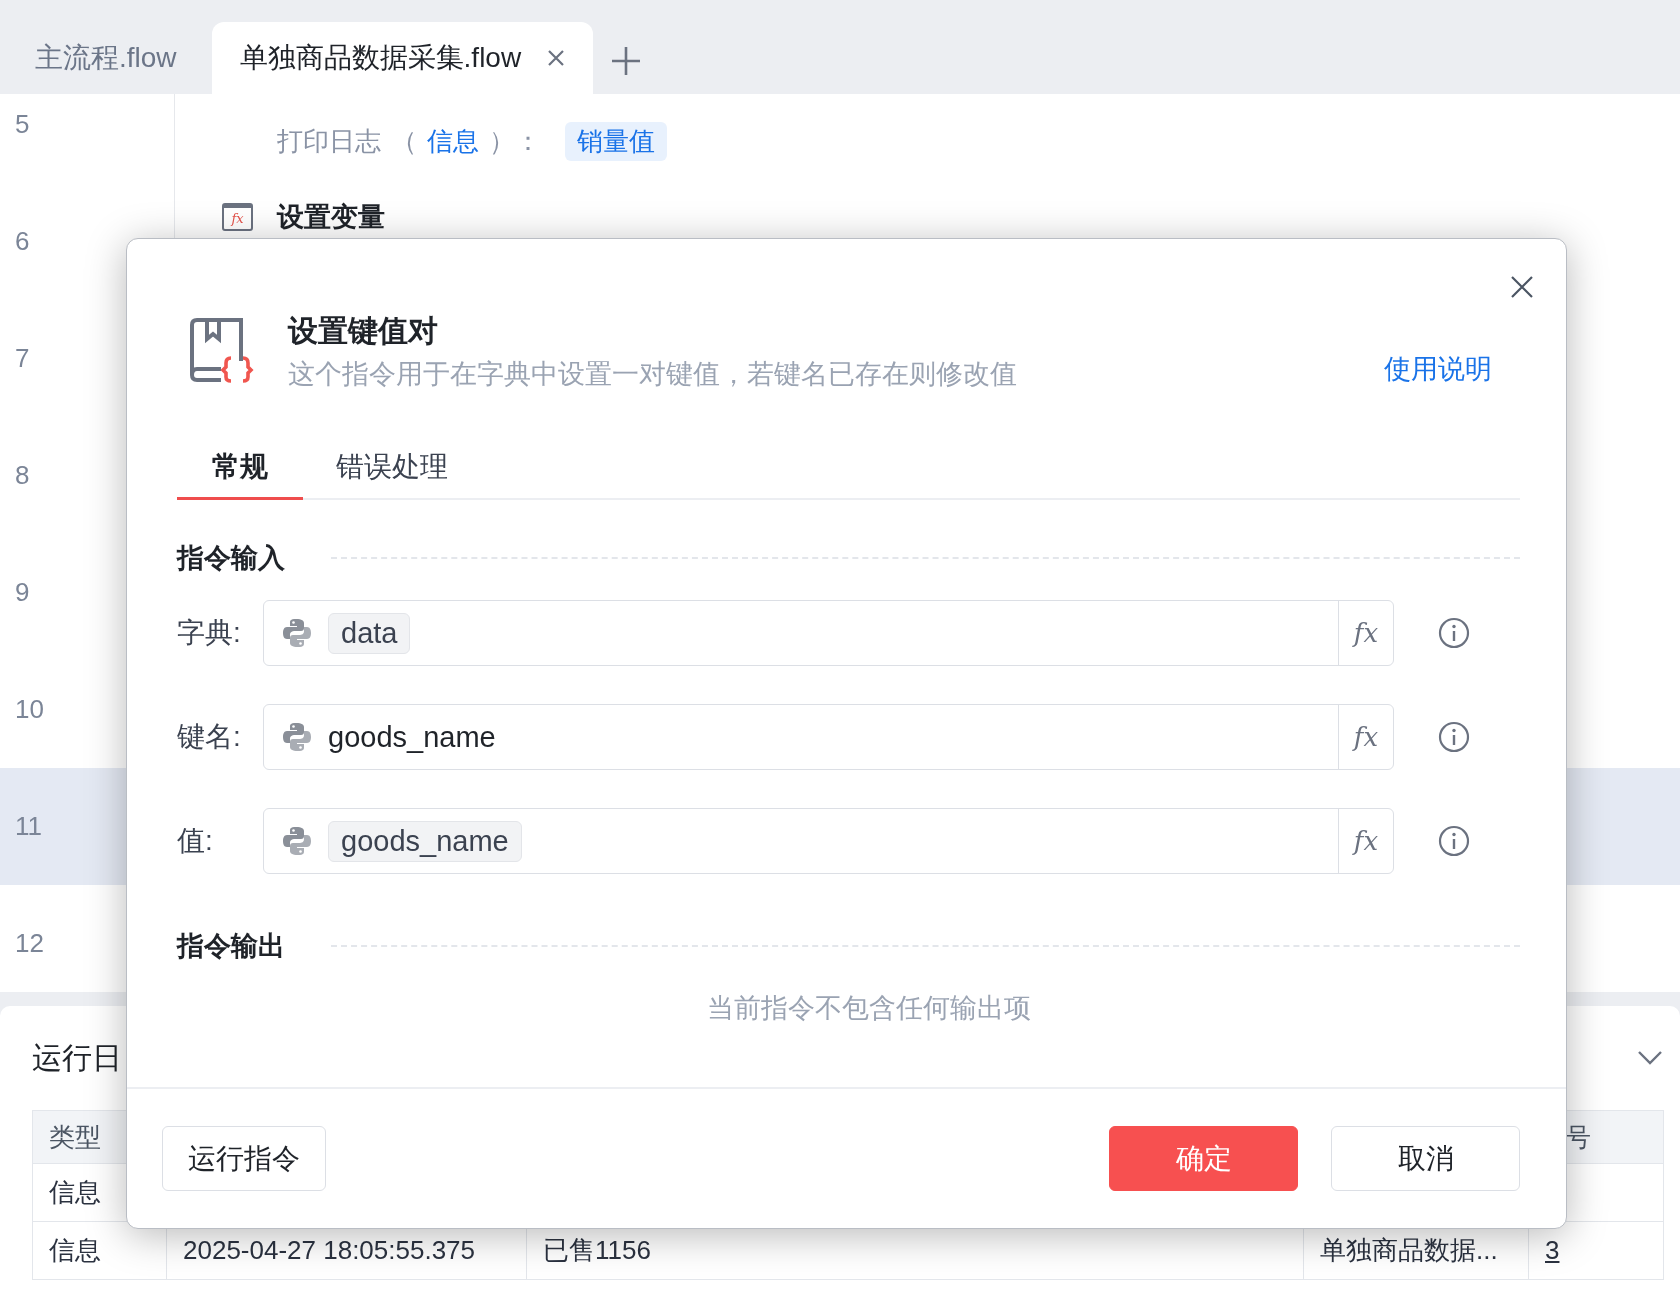 The height and width of the screenshot is (1306, 1680). Describe the element at coordinates (240, 468) in the screenshot. I see `dialog-tab: 常规` at that location.